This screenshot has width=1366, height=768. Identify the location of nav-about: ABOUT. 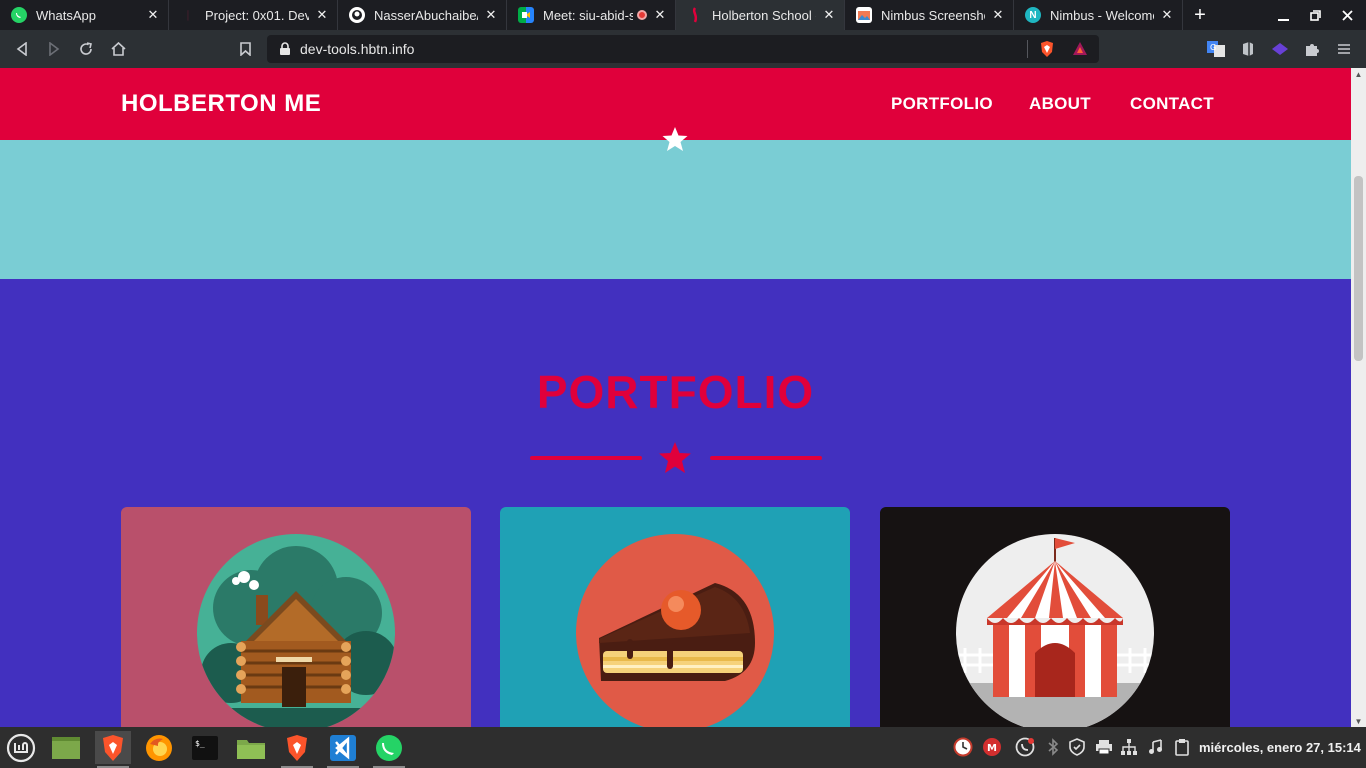
(1060, 104).